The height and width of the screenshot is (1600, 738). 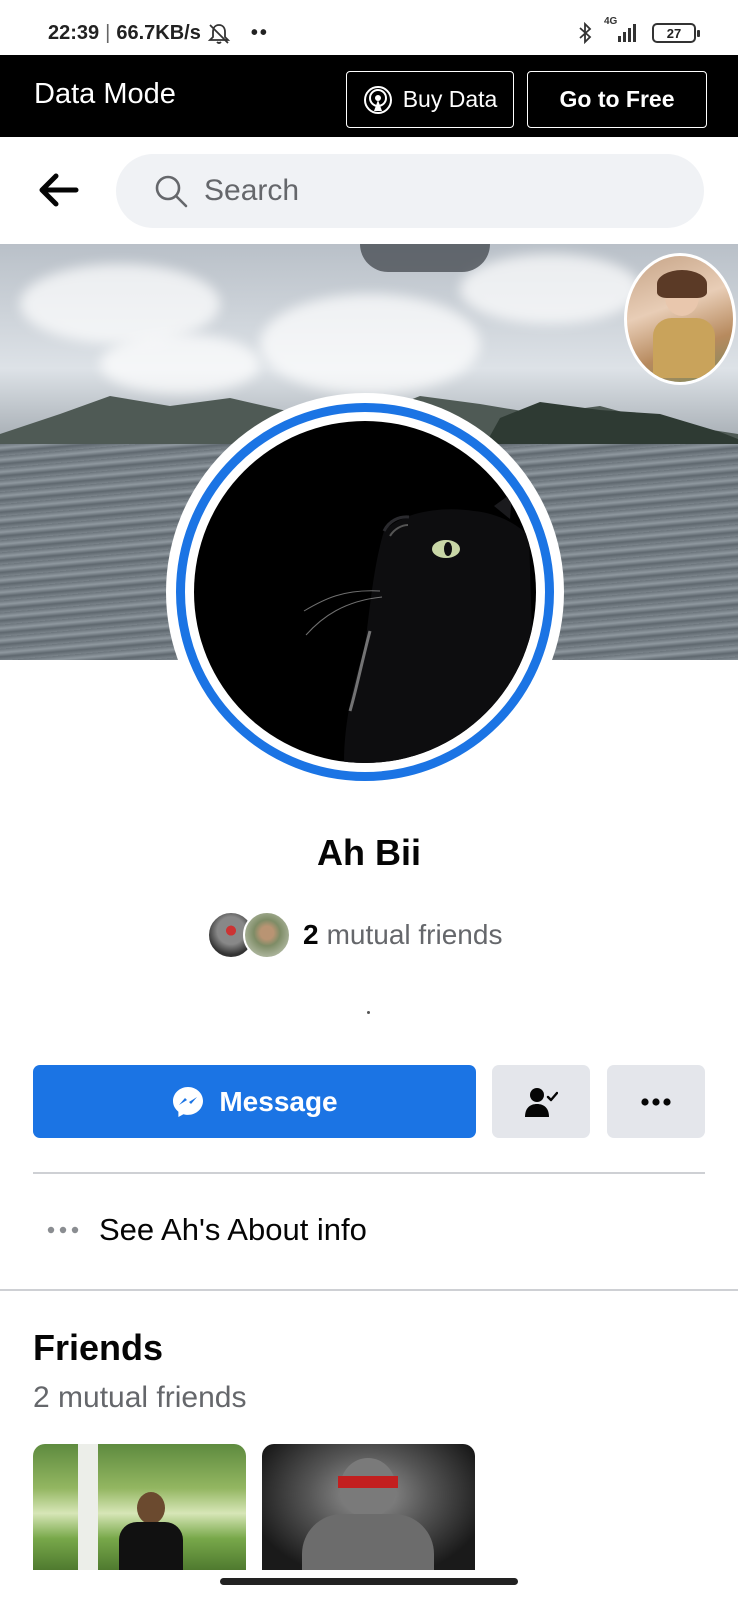 I want to click on story-avatar, so click(x=680, y=319).